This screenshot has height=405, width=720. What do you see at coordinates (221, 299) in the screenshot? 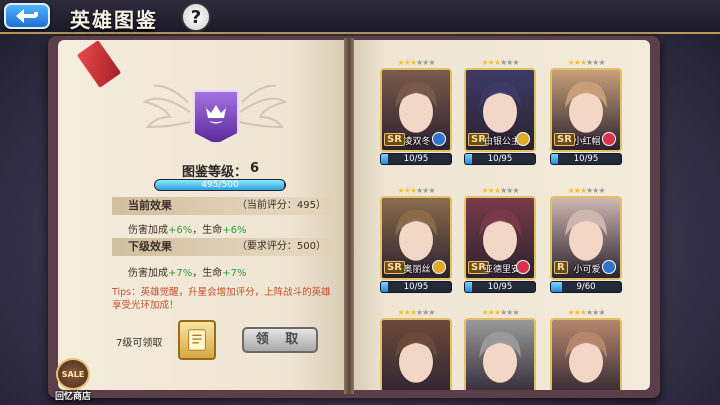
I see `tips-text: Tips：英雄觉醒，升星会增加评分，上阵战斗的英雄享受光环加成！` at bounding box center [221, 299].